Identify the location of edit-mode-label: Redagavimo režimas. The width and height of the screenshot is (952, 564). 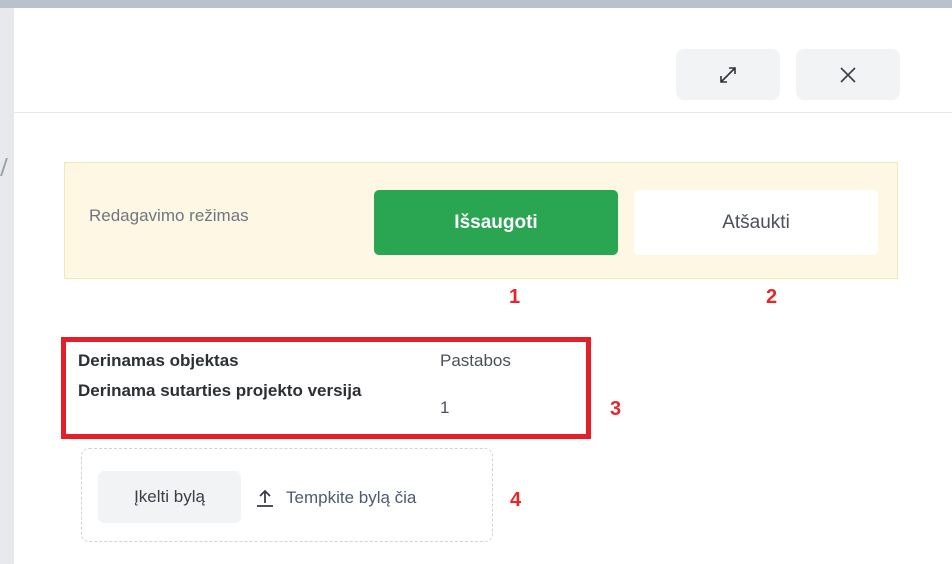
(169, 215).